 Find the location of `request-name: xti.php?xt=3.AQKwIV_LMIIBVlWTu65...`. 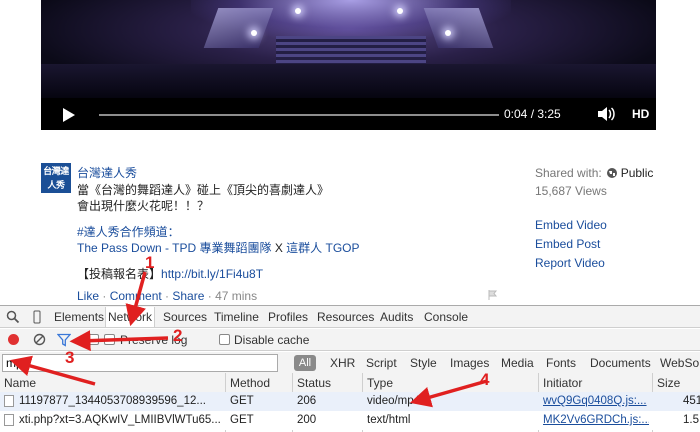

request-name: xti.php?xt=3.AQKwIV_LMIIBVlWTu65... is located at coordinates (120, 420).